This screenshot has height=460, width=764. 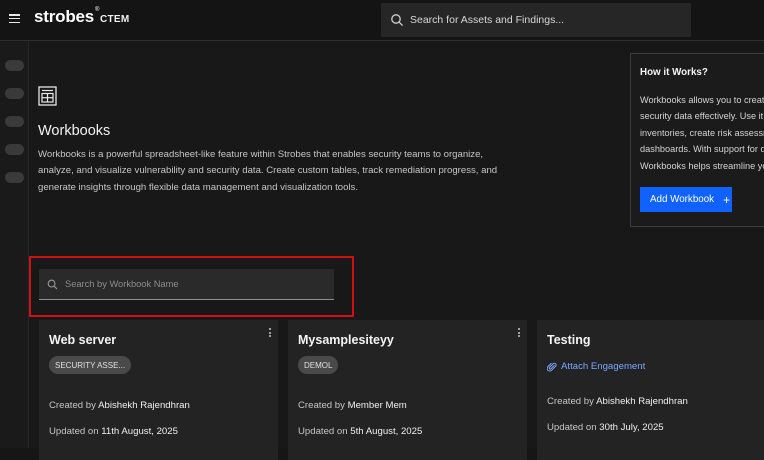 What do you see at coordinates (702, 116) in the screenshot?
I see `how-it-works-line: security data effectively. Use it to` at bounding box center [702, 116].